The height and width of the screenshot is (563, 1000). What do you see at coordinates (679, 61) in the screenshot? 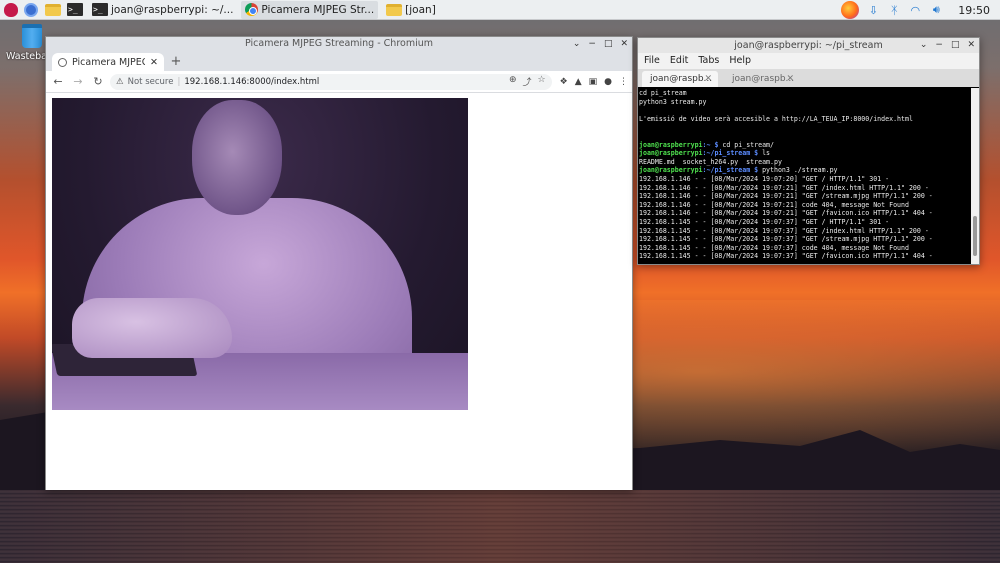
I see `menu-edit: Edit` at bounding box center [679, 61].